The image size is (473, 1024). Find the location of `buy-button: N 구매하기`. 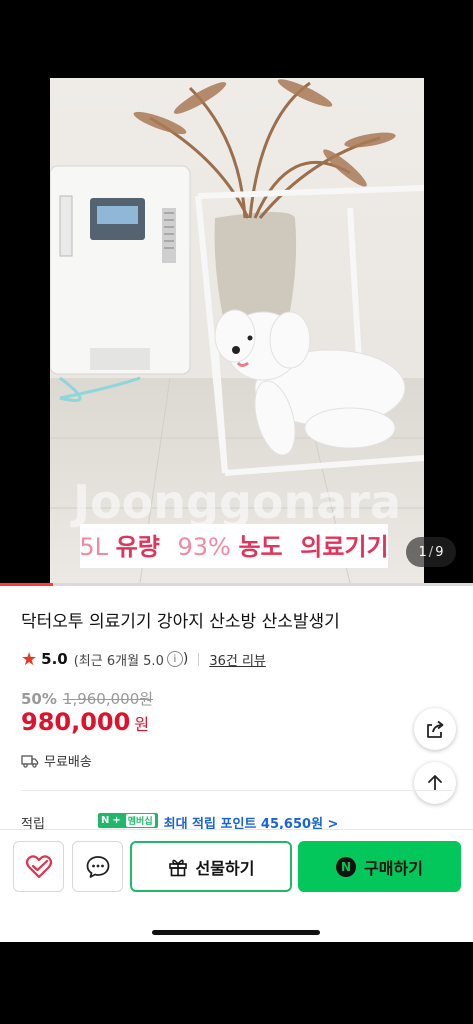

buy-button: N 구매하기 is located at coordinates (379, 866).